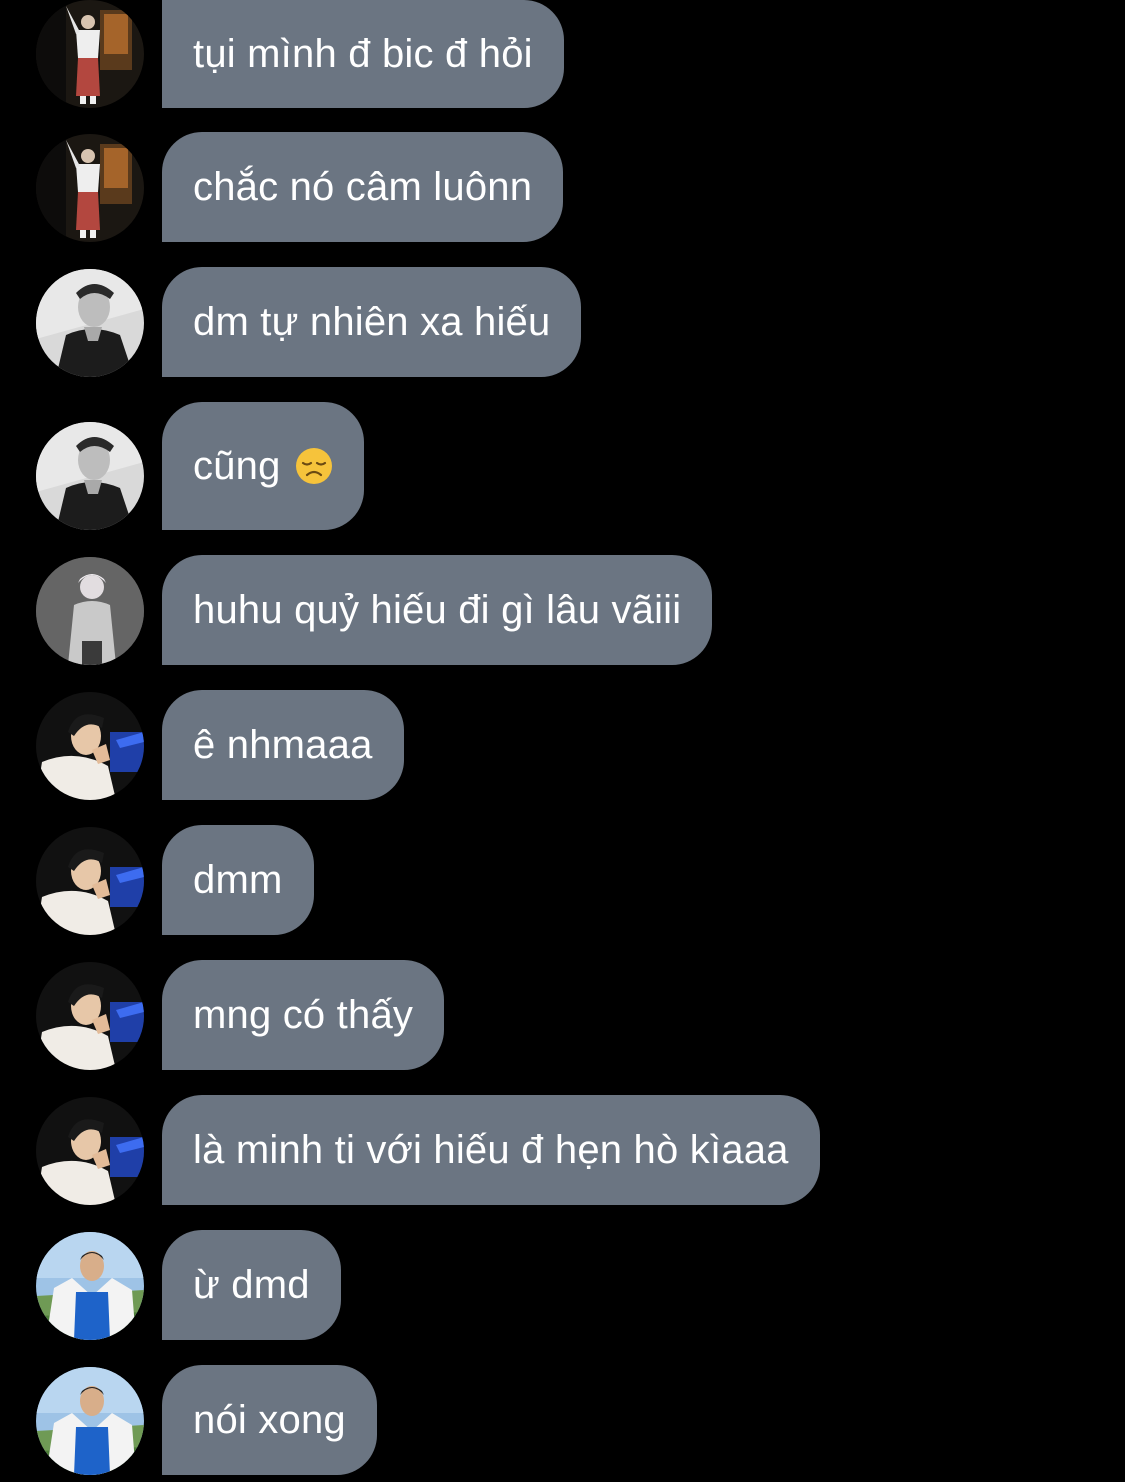 The height and width of the screenshot is (1482, 1125). Describe the element at coordinates (562, 466) in the screenshot. I see `message-row: cũng` at that location.